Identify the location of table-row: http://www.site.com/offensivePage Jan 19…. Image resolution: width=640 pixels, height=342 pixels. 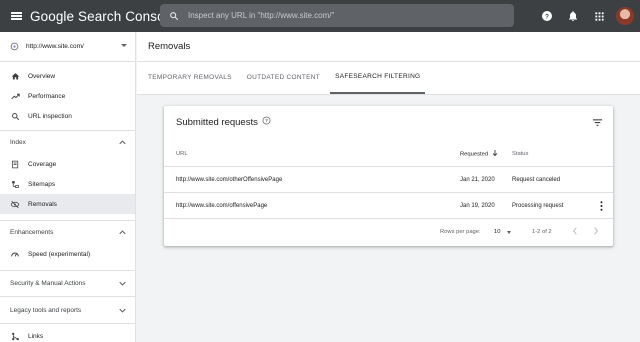
(388, 206).